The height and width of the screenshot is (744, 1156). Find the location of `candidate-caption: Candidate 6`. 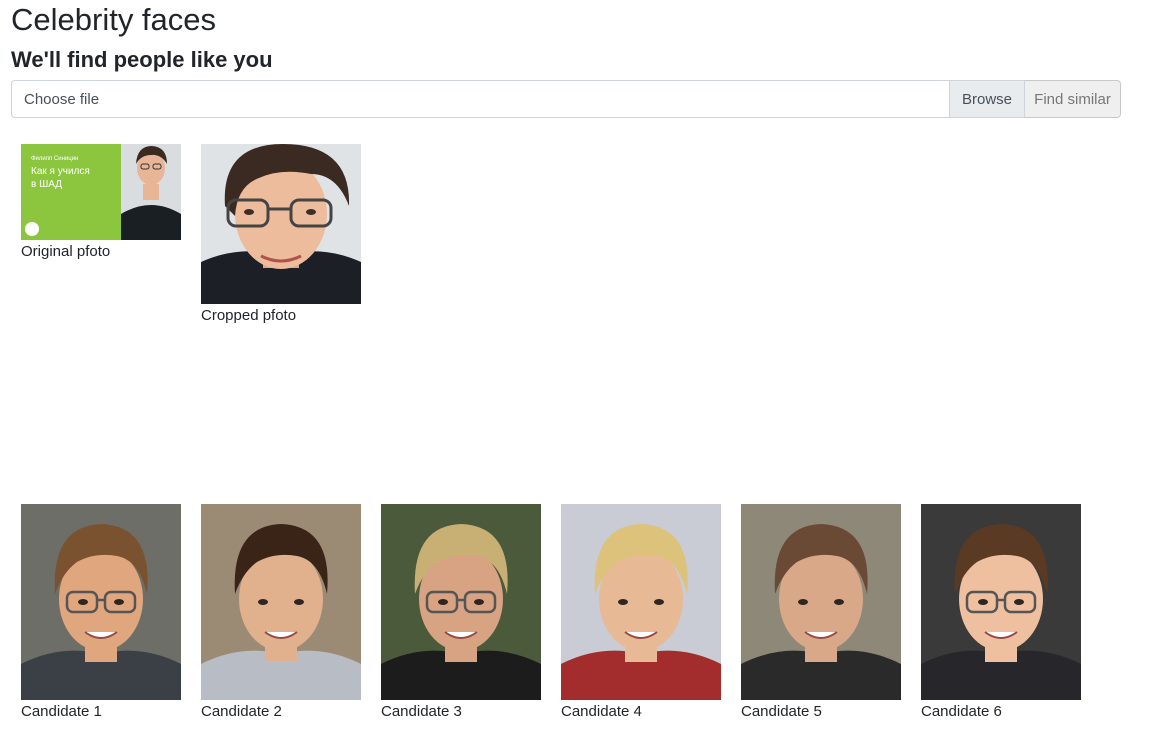

candidate-caption: Candidate 6 is located at coordinates (961, 711).